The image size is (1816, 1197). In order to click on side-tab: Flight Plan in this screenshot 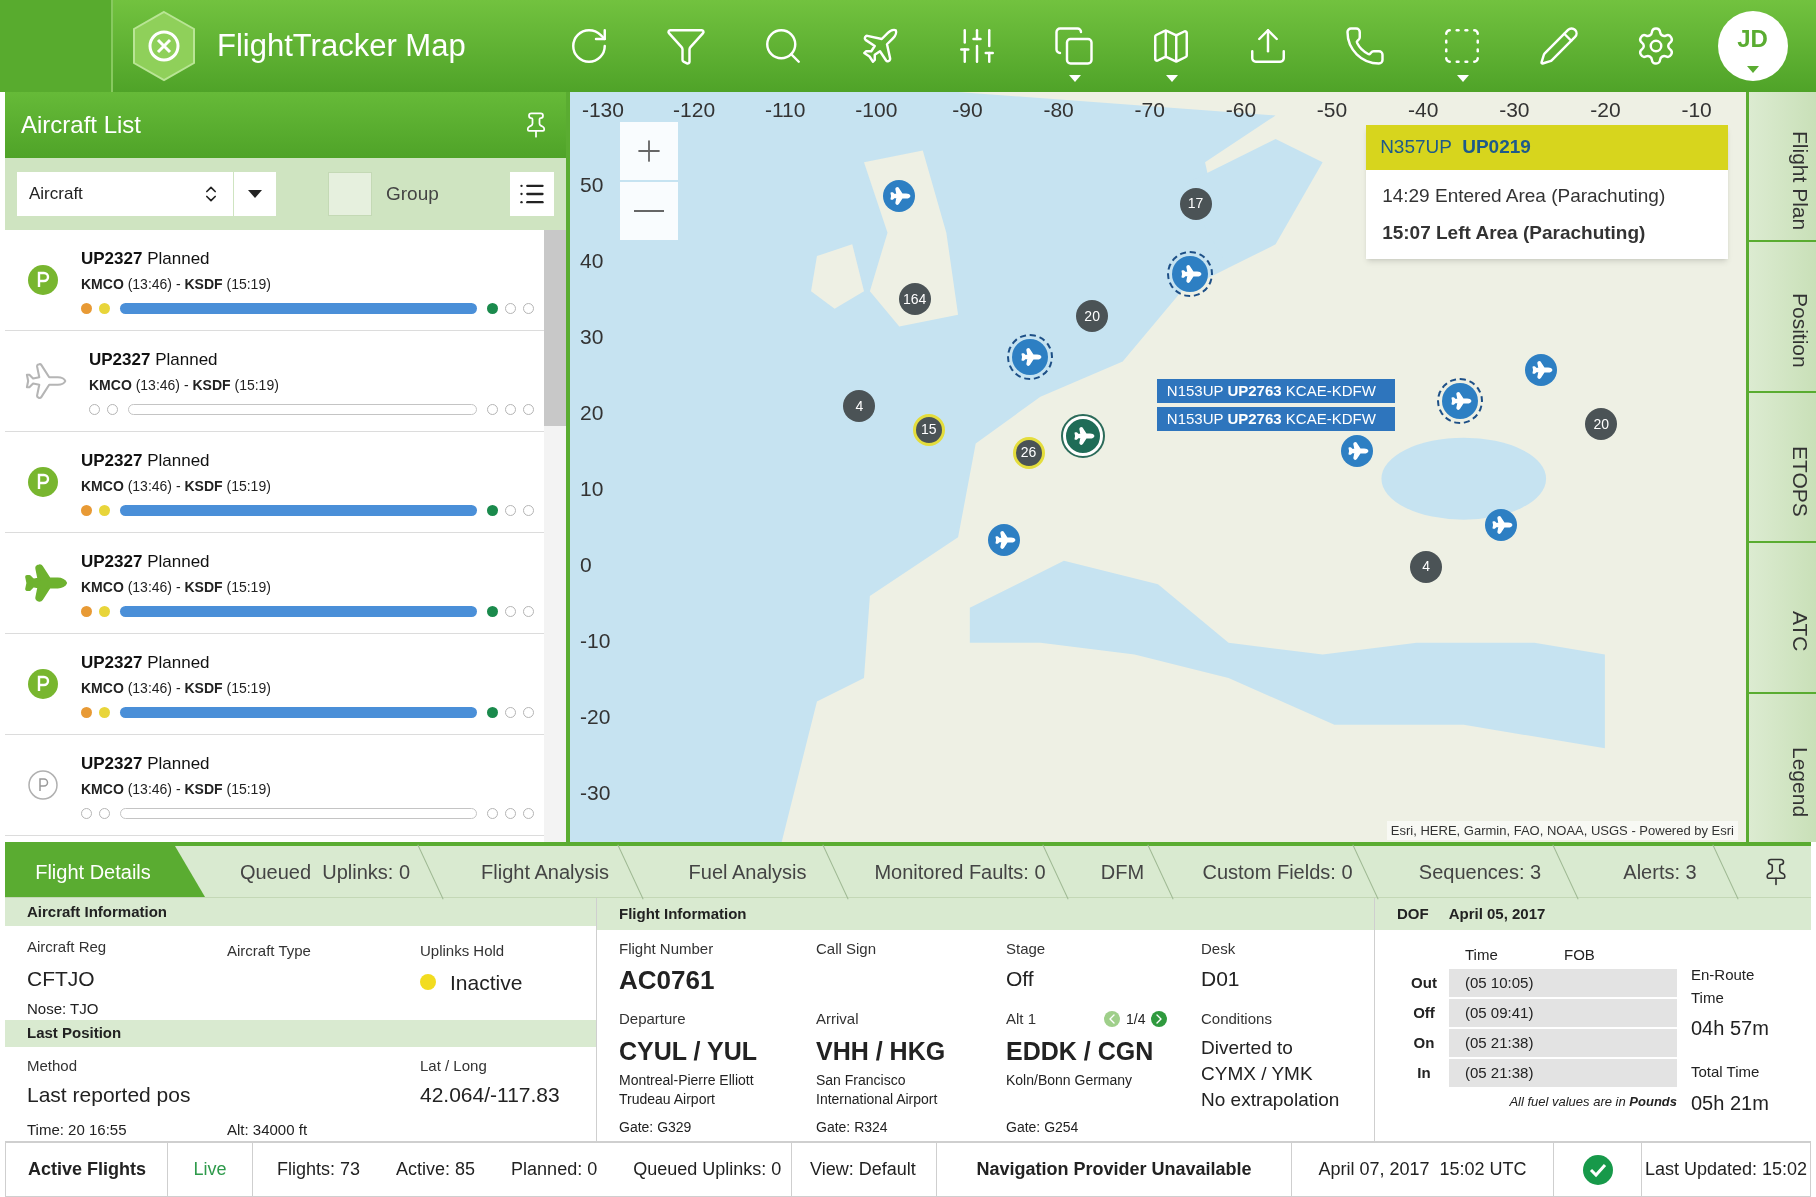, I will do `click(1782, 166)`.